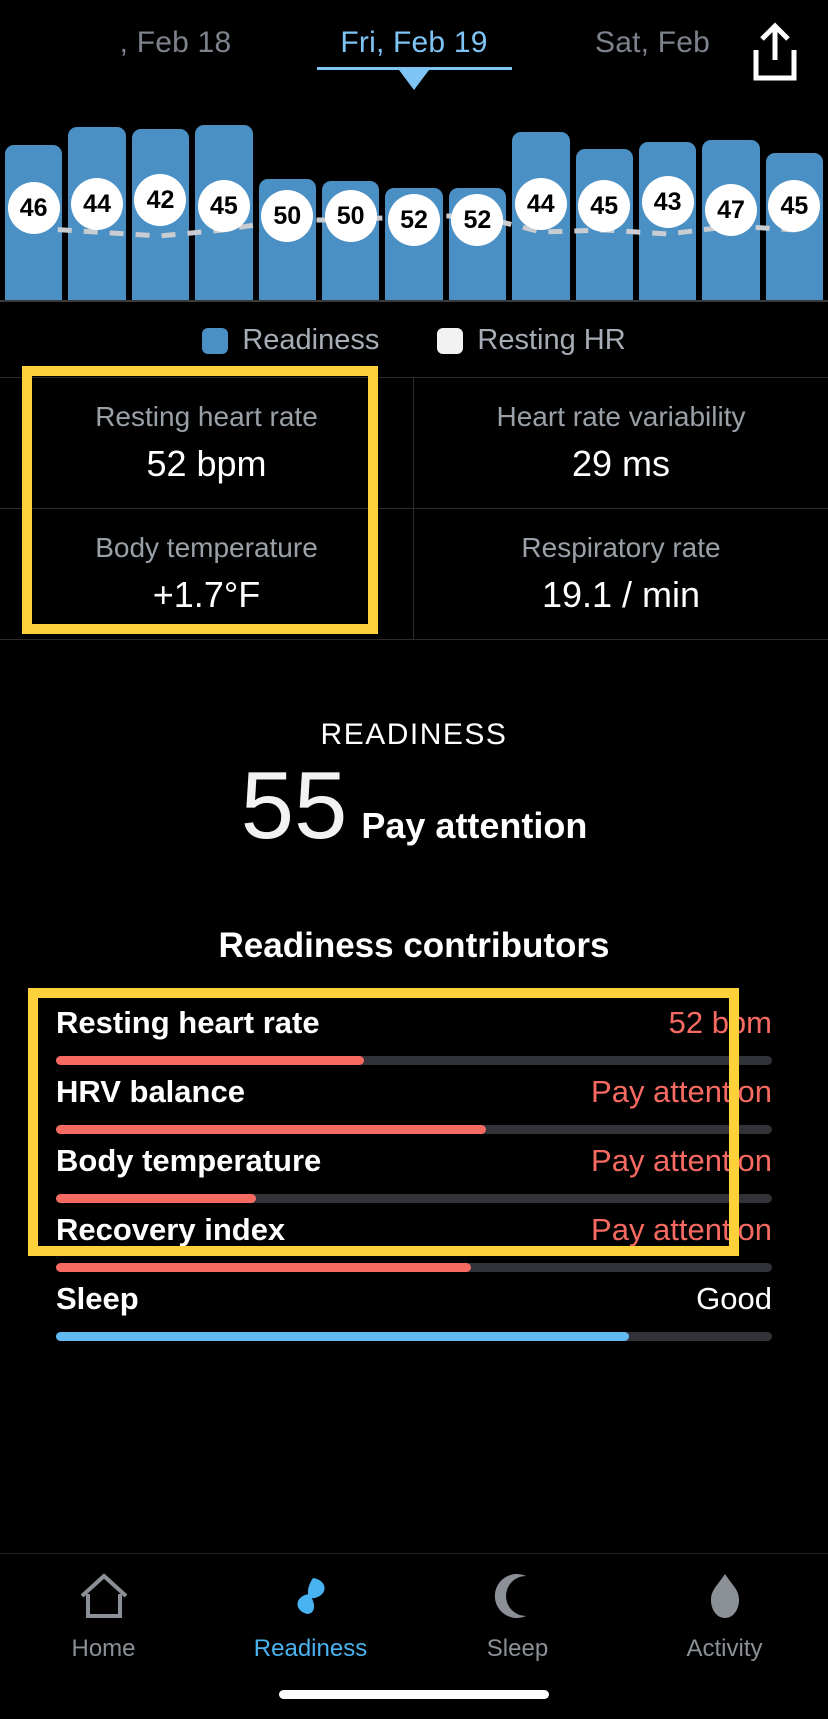 The image size is (828, 1719). What do you see at coordinates (97, 1298) in the screenshot?
I see `contributor-name: Sleep` at bounding box center [97, 1298].